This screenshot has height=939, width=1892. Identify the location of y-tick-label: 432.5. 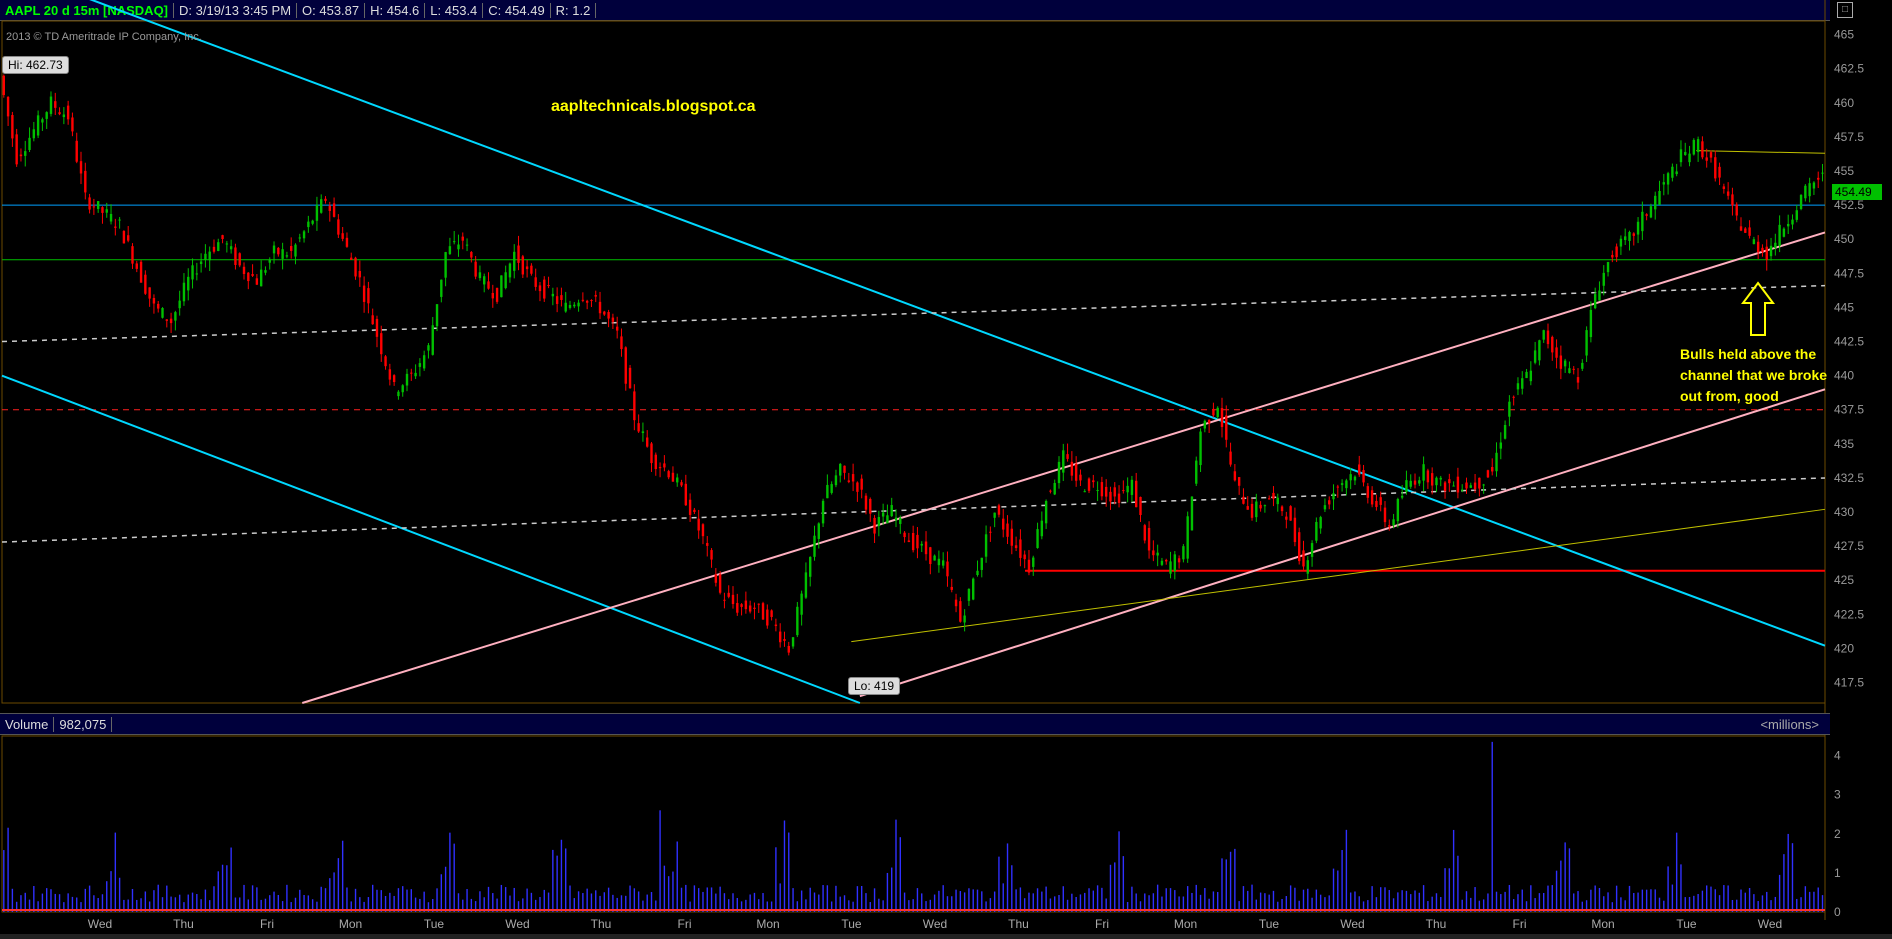
(1849, 478).